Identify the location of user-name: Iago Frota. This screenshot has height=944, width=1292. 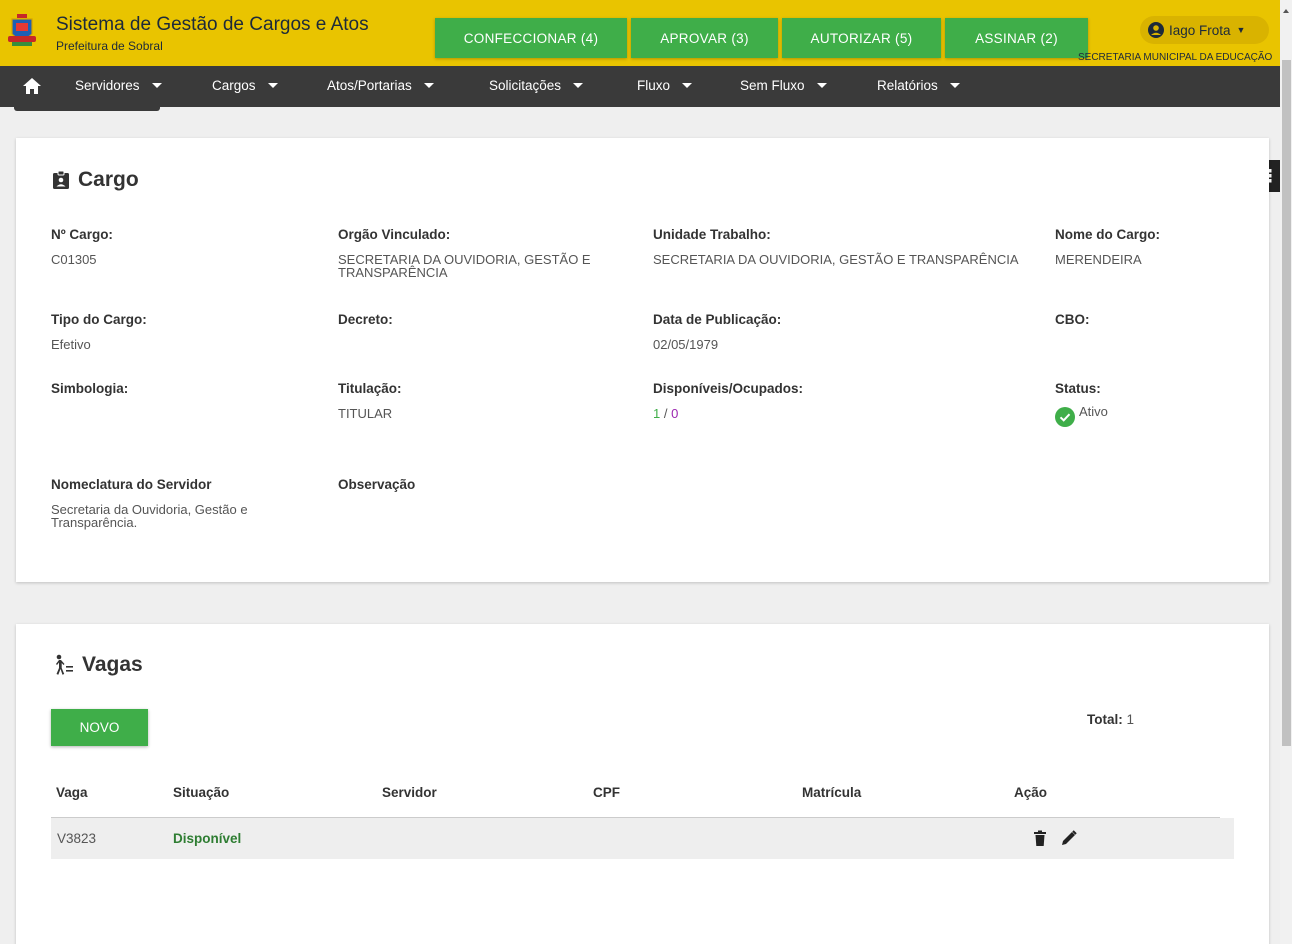
(1200, 30).